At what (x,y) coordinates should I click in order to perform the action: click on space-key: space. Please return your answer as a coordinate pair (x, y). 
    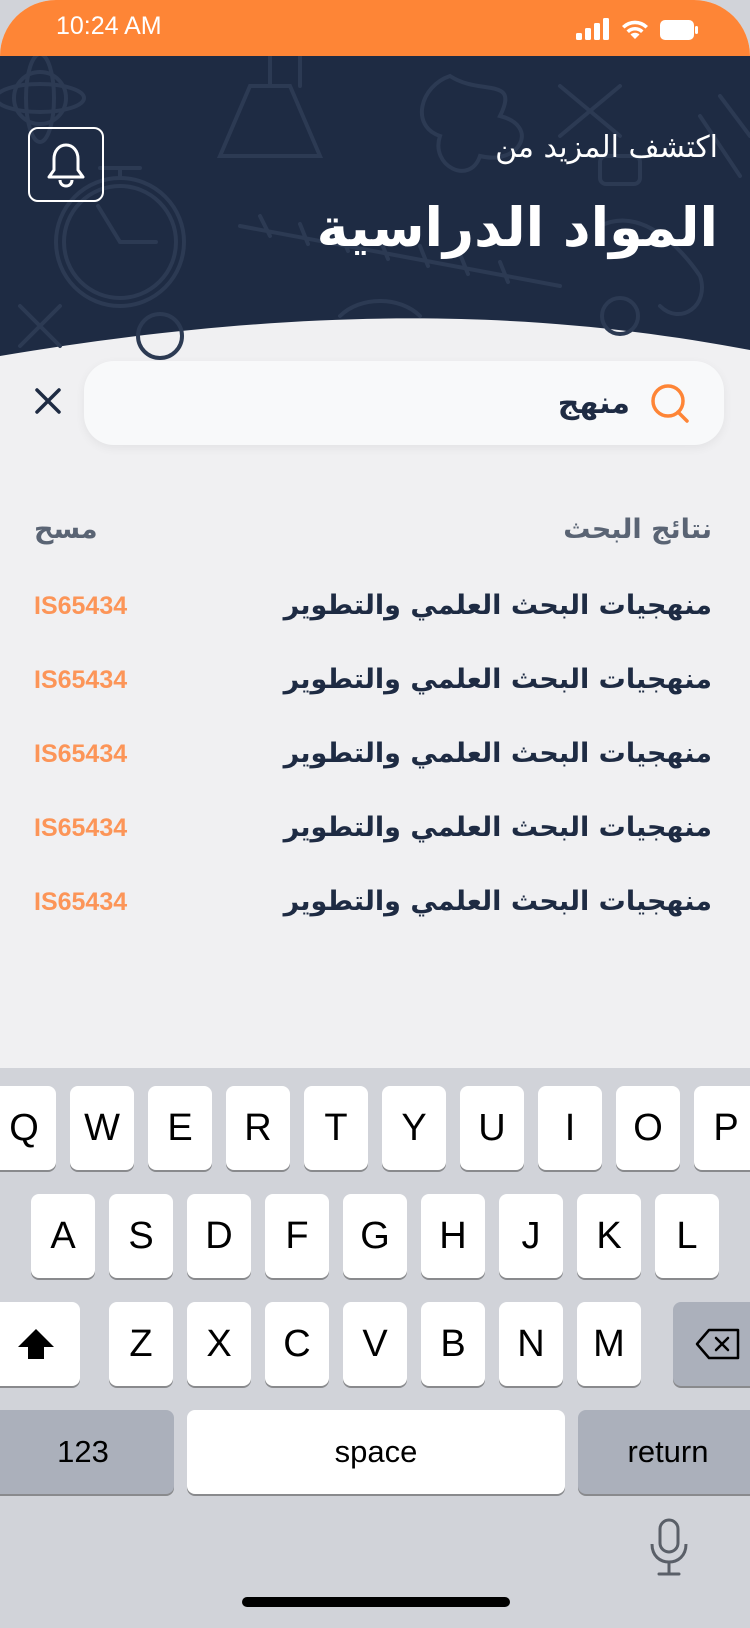
    Looking at the image, I should click on (376, 1452).